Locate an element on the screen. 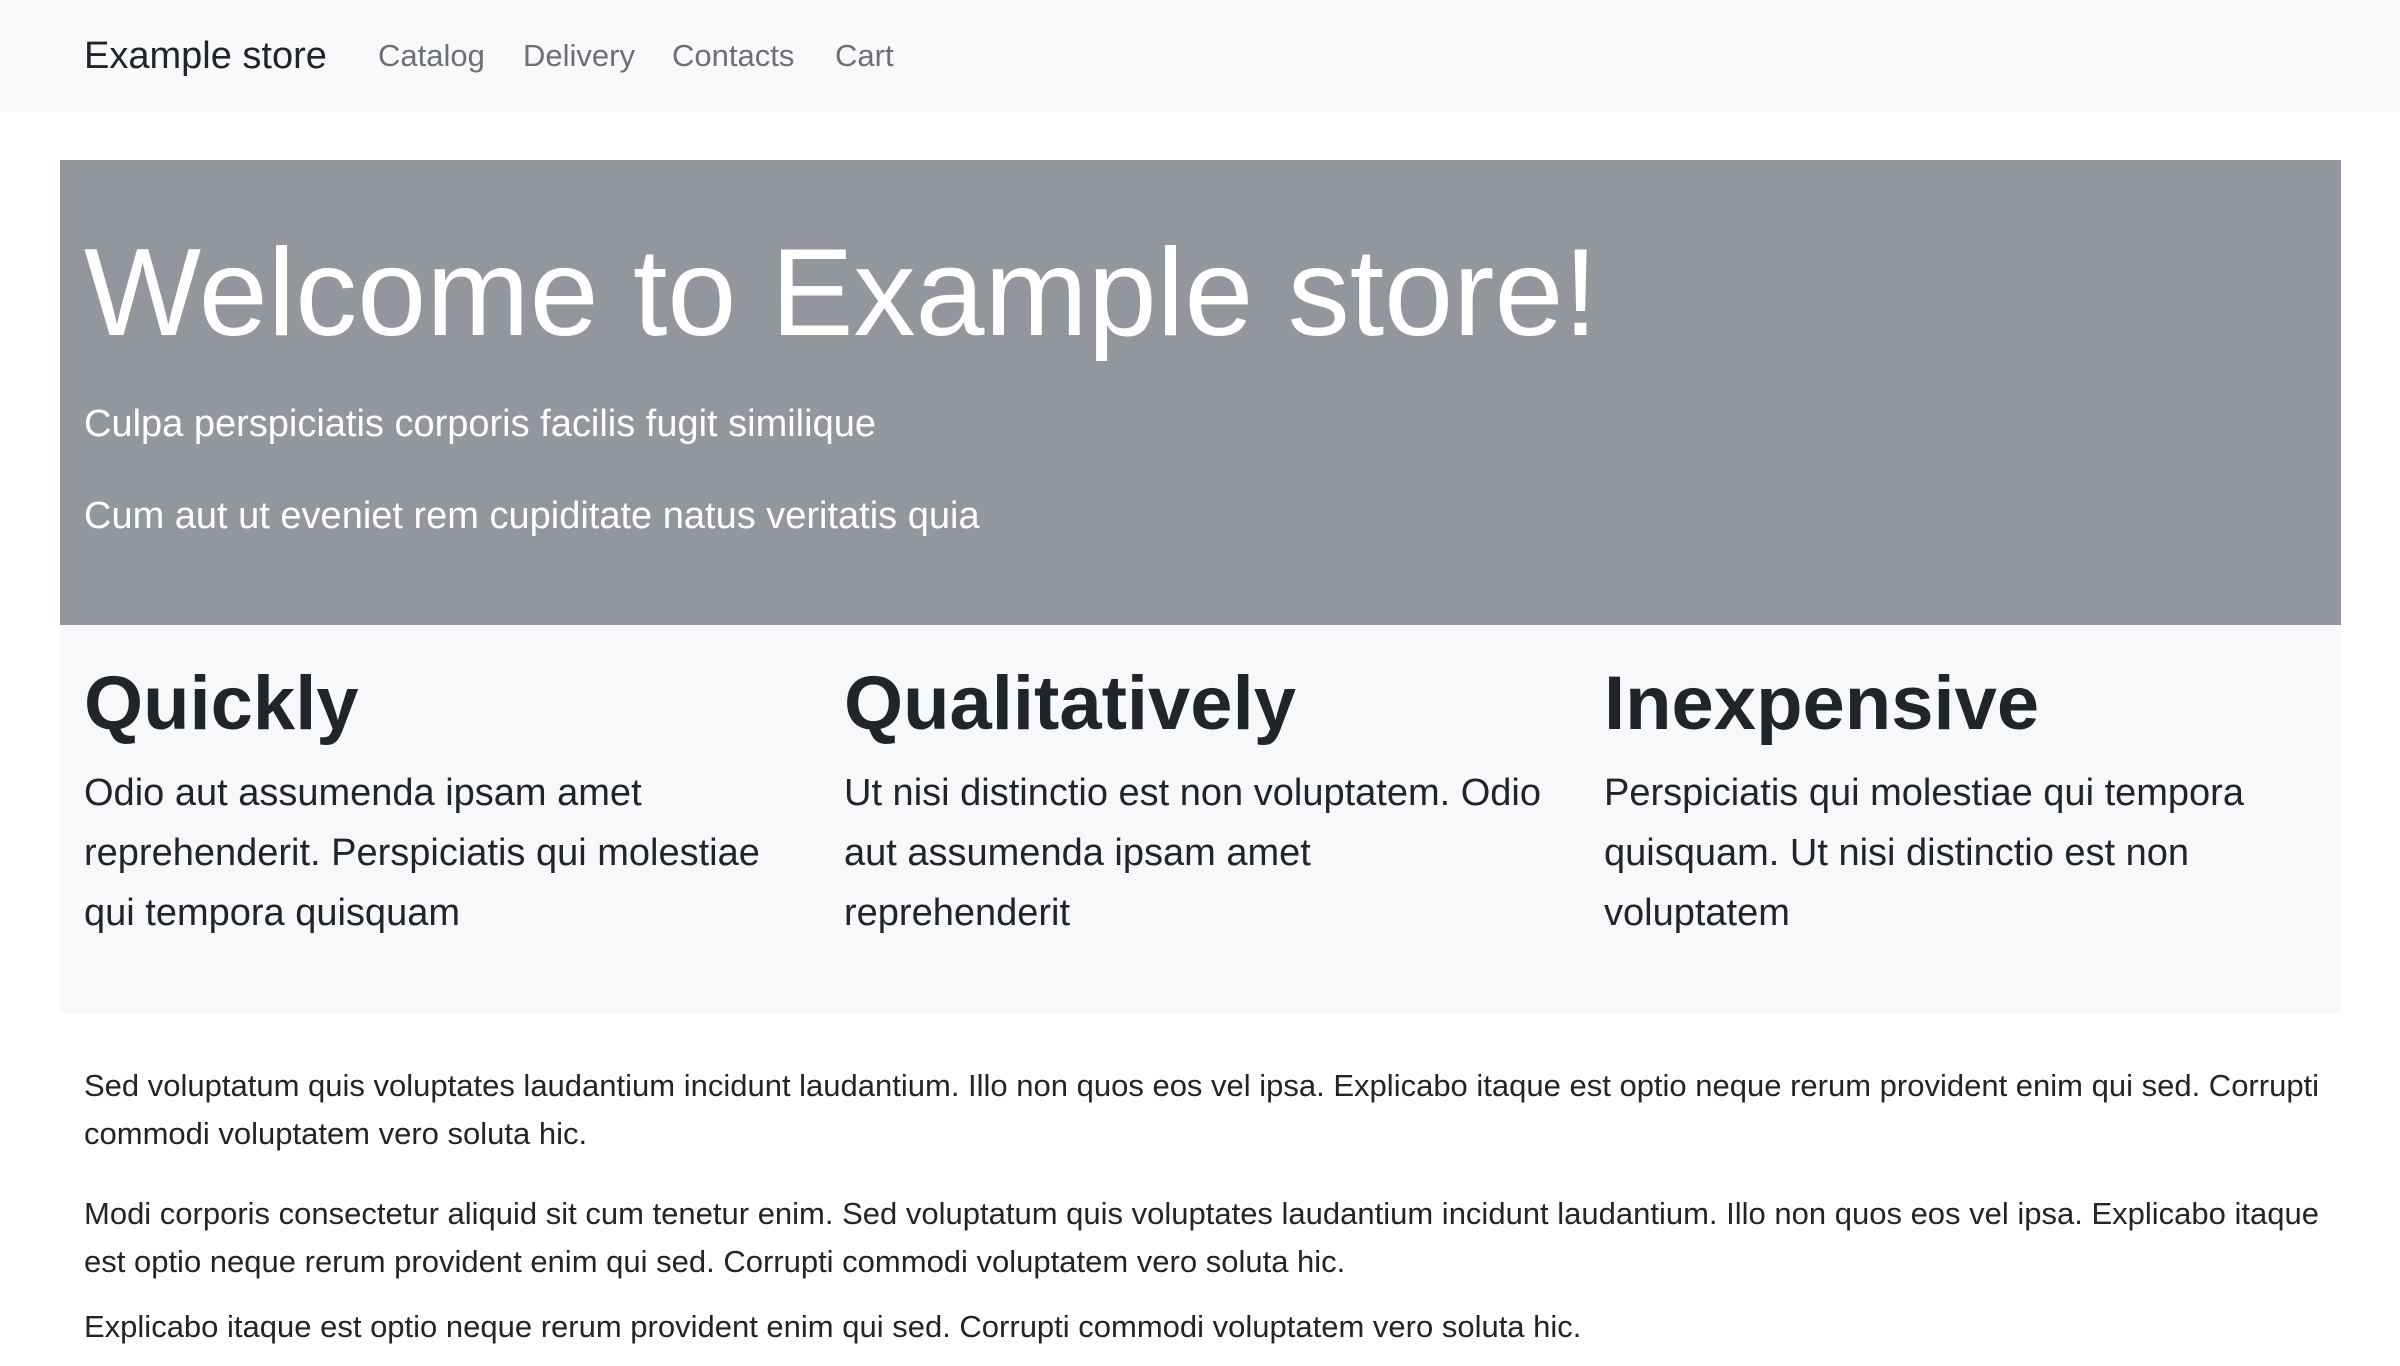 The height and width of the screenshot is (1366, 2400). nav-link-contacts: Contacts is located at coordinates (733, 56).